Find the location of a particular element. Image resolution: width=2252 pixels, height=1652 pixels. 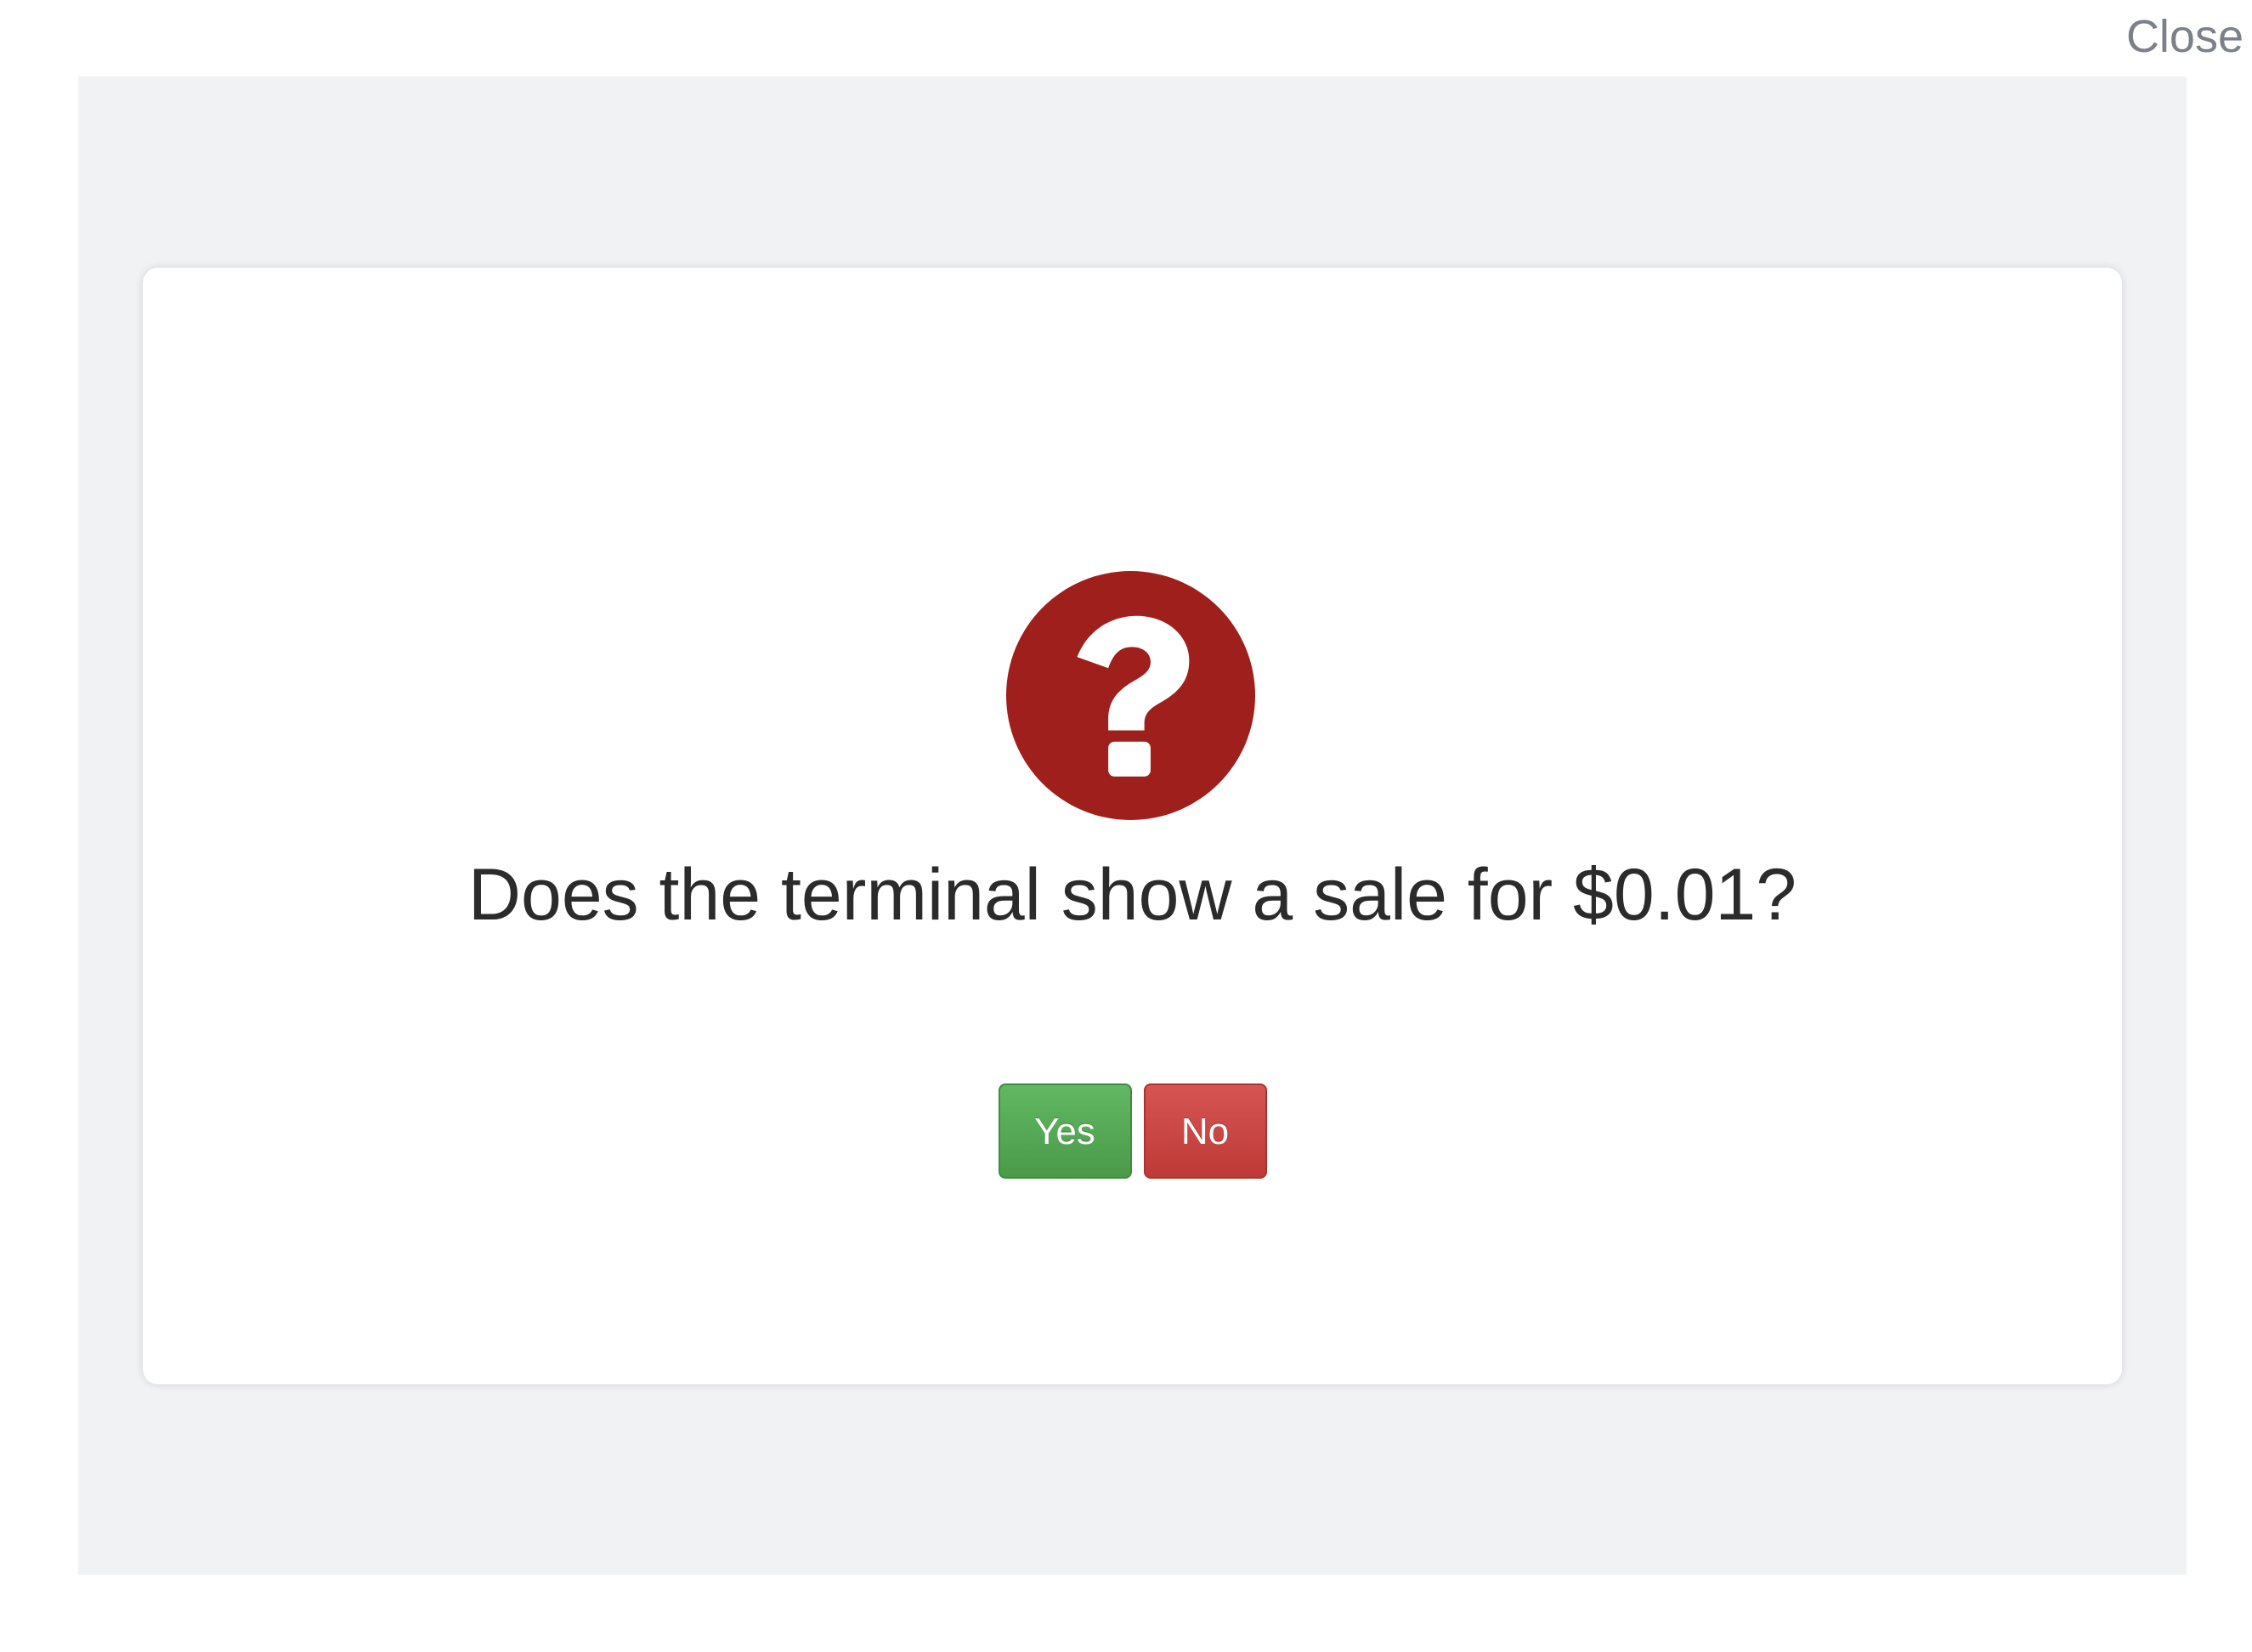

yes-button: Yes is located at coordinates (1065, 1131).